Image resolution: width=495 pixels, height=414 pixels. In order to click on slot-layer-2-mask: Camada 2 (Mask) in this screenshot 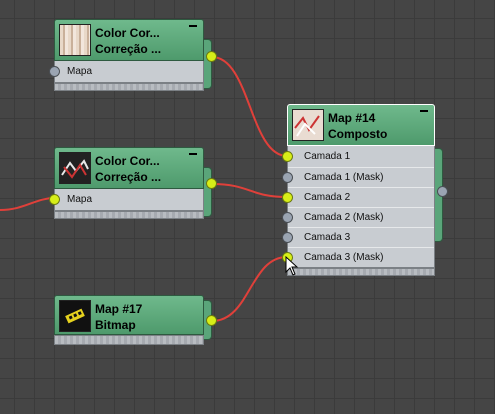, I will do `click(358, 217)`.